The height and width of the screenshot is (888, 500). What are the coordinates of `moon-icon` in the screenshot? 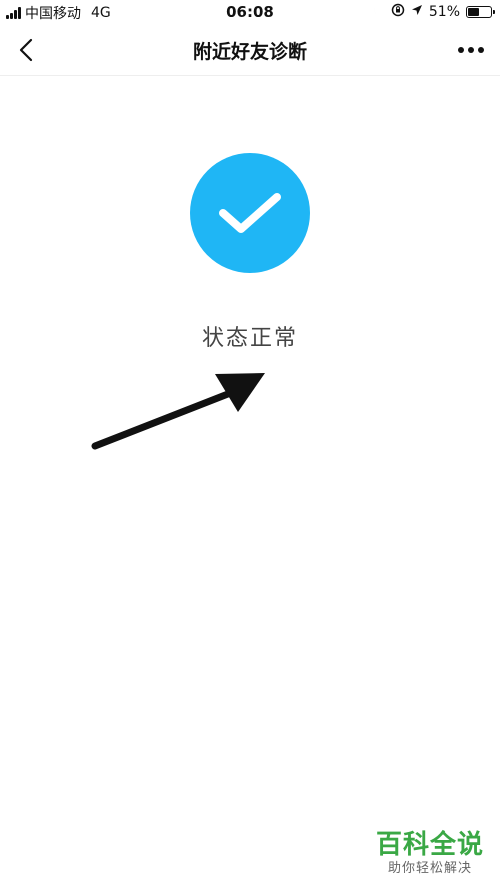 It's located at (378, 12).